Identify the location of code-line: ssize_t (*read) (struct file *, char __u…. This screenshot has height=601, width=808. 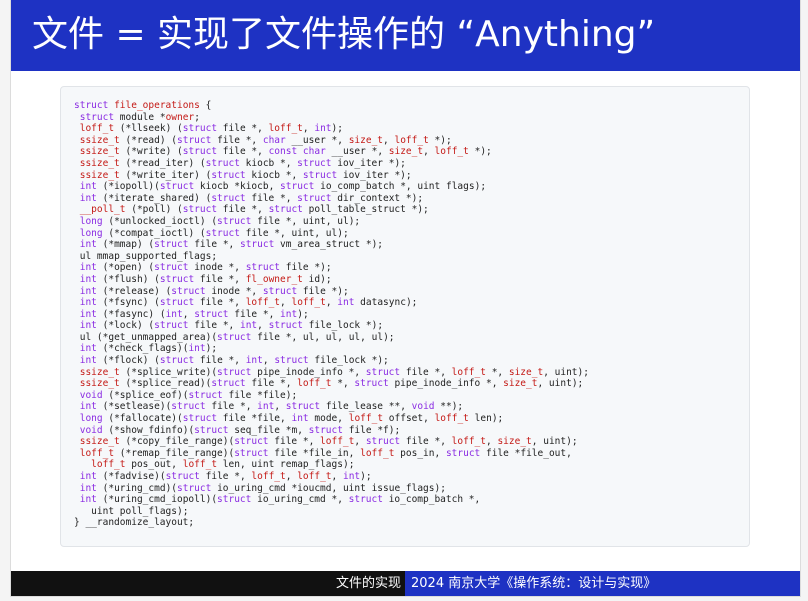
(265, 140).